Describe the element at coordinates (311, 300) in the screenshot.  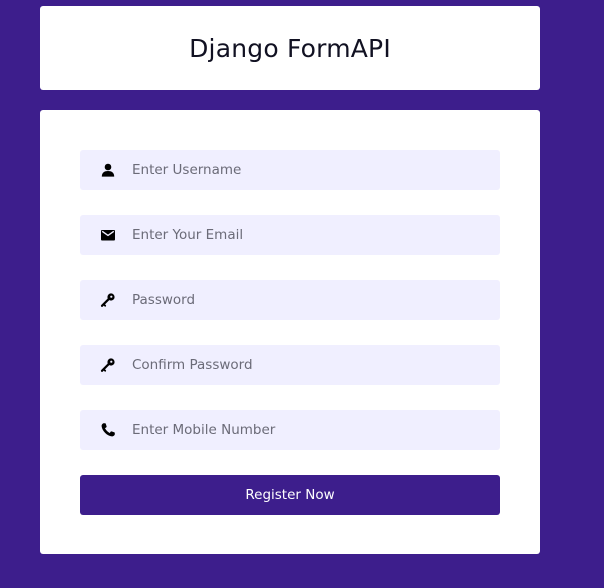
I see `password-input` at that location.